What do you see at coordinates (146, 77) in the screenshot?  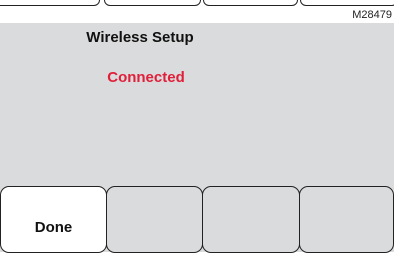 I see `connection-status: Connected` at bounding box center [146, 77].